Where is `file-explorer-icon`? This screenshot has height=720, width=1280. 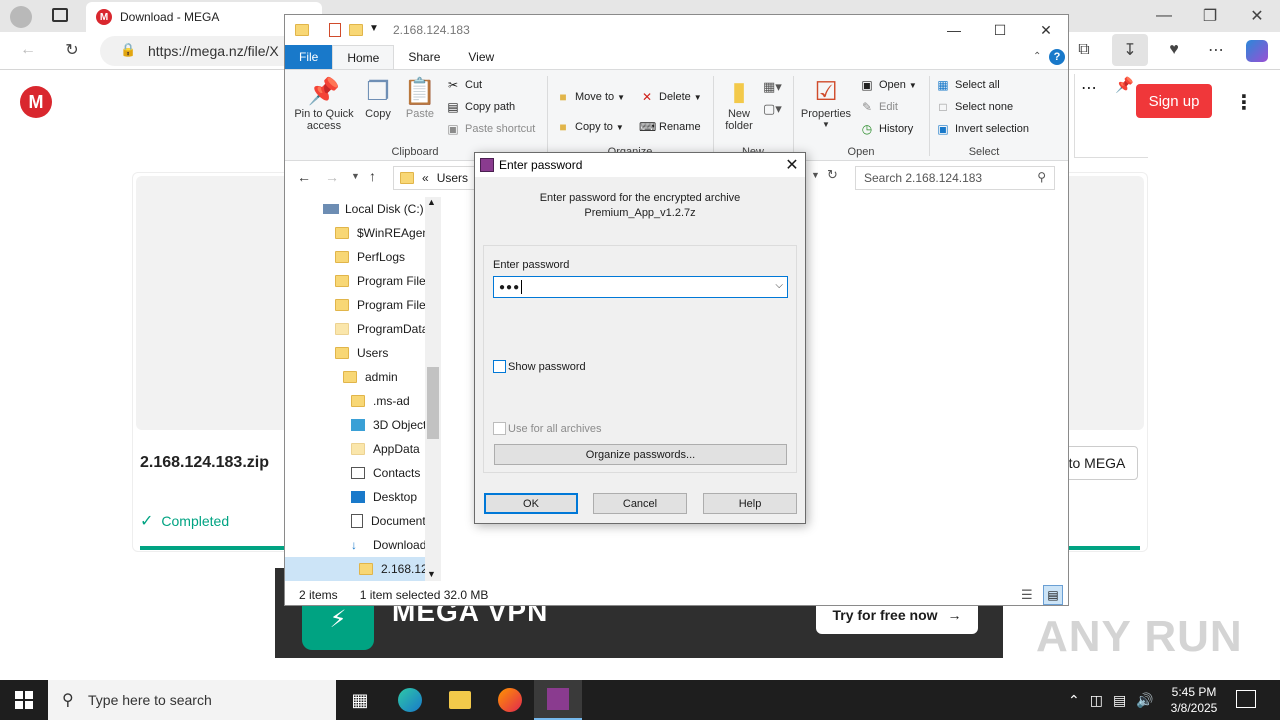
file-explorer-icon is located at coordinates (460, 700).